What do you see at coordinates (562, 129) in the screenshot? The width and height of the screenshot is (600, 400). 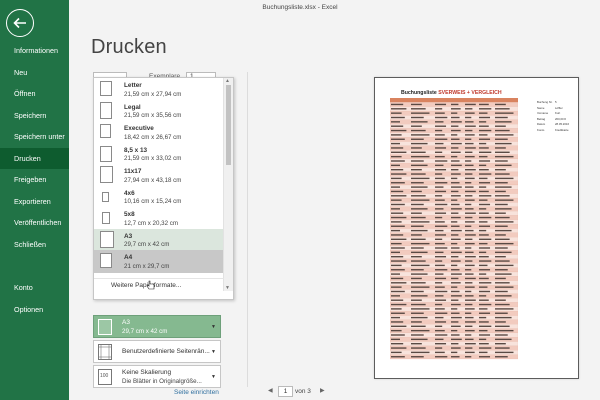 I see `info-value: Kreditkarte` at bounding box center [562, 129].